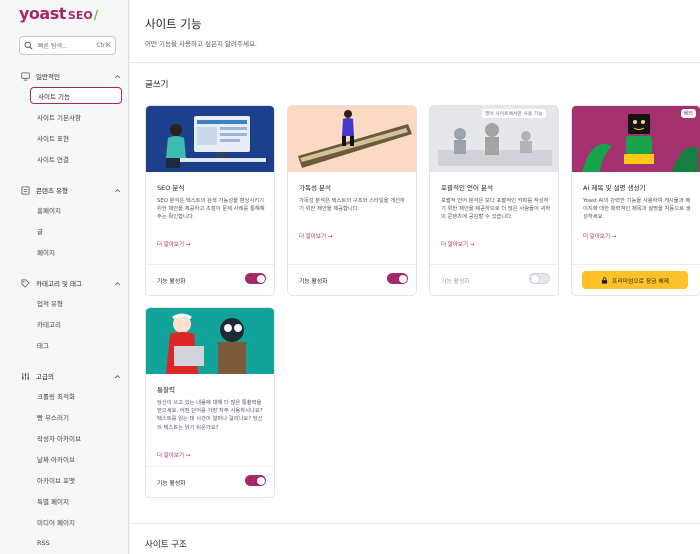 This screenshot has width=700, height=554. What do you see at coordinates (71, 376) in the screenshot?
I see `nav-group-advanced: 고급의` at bounding box center [71, 376].